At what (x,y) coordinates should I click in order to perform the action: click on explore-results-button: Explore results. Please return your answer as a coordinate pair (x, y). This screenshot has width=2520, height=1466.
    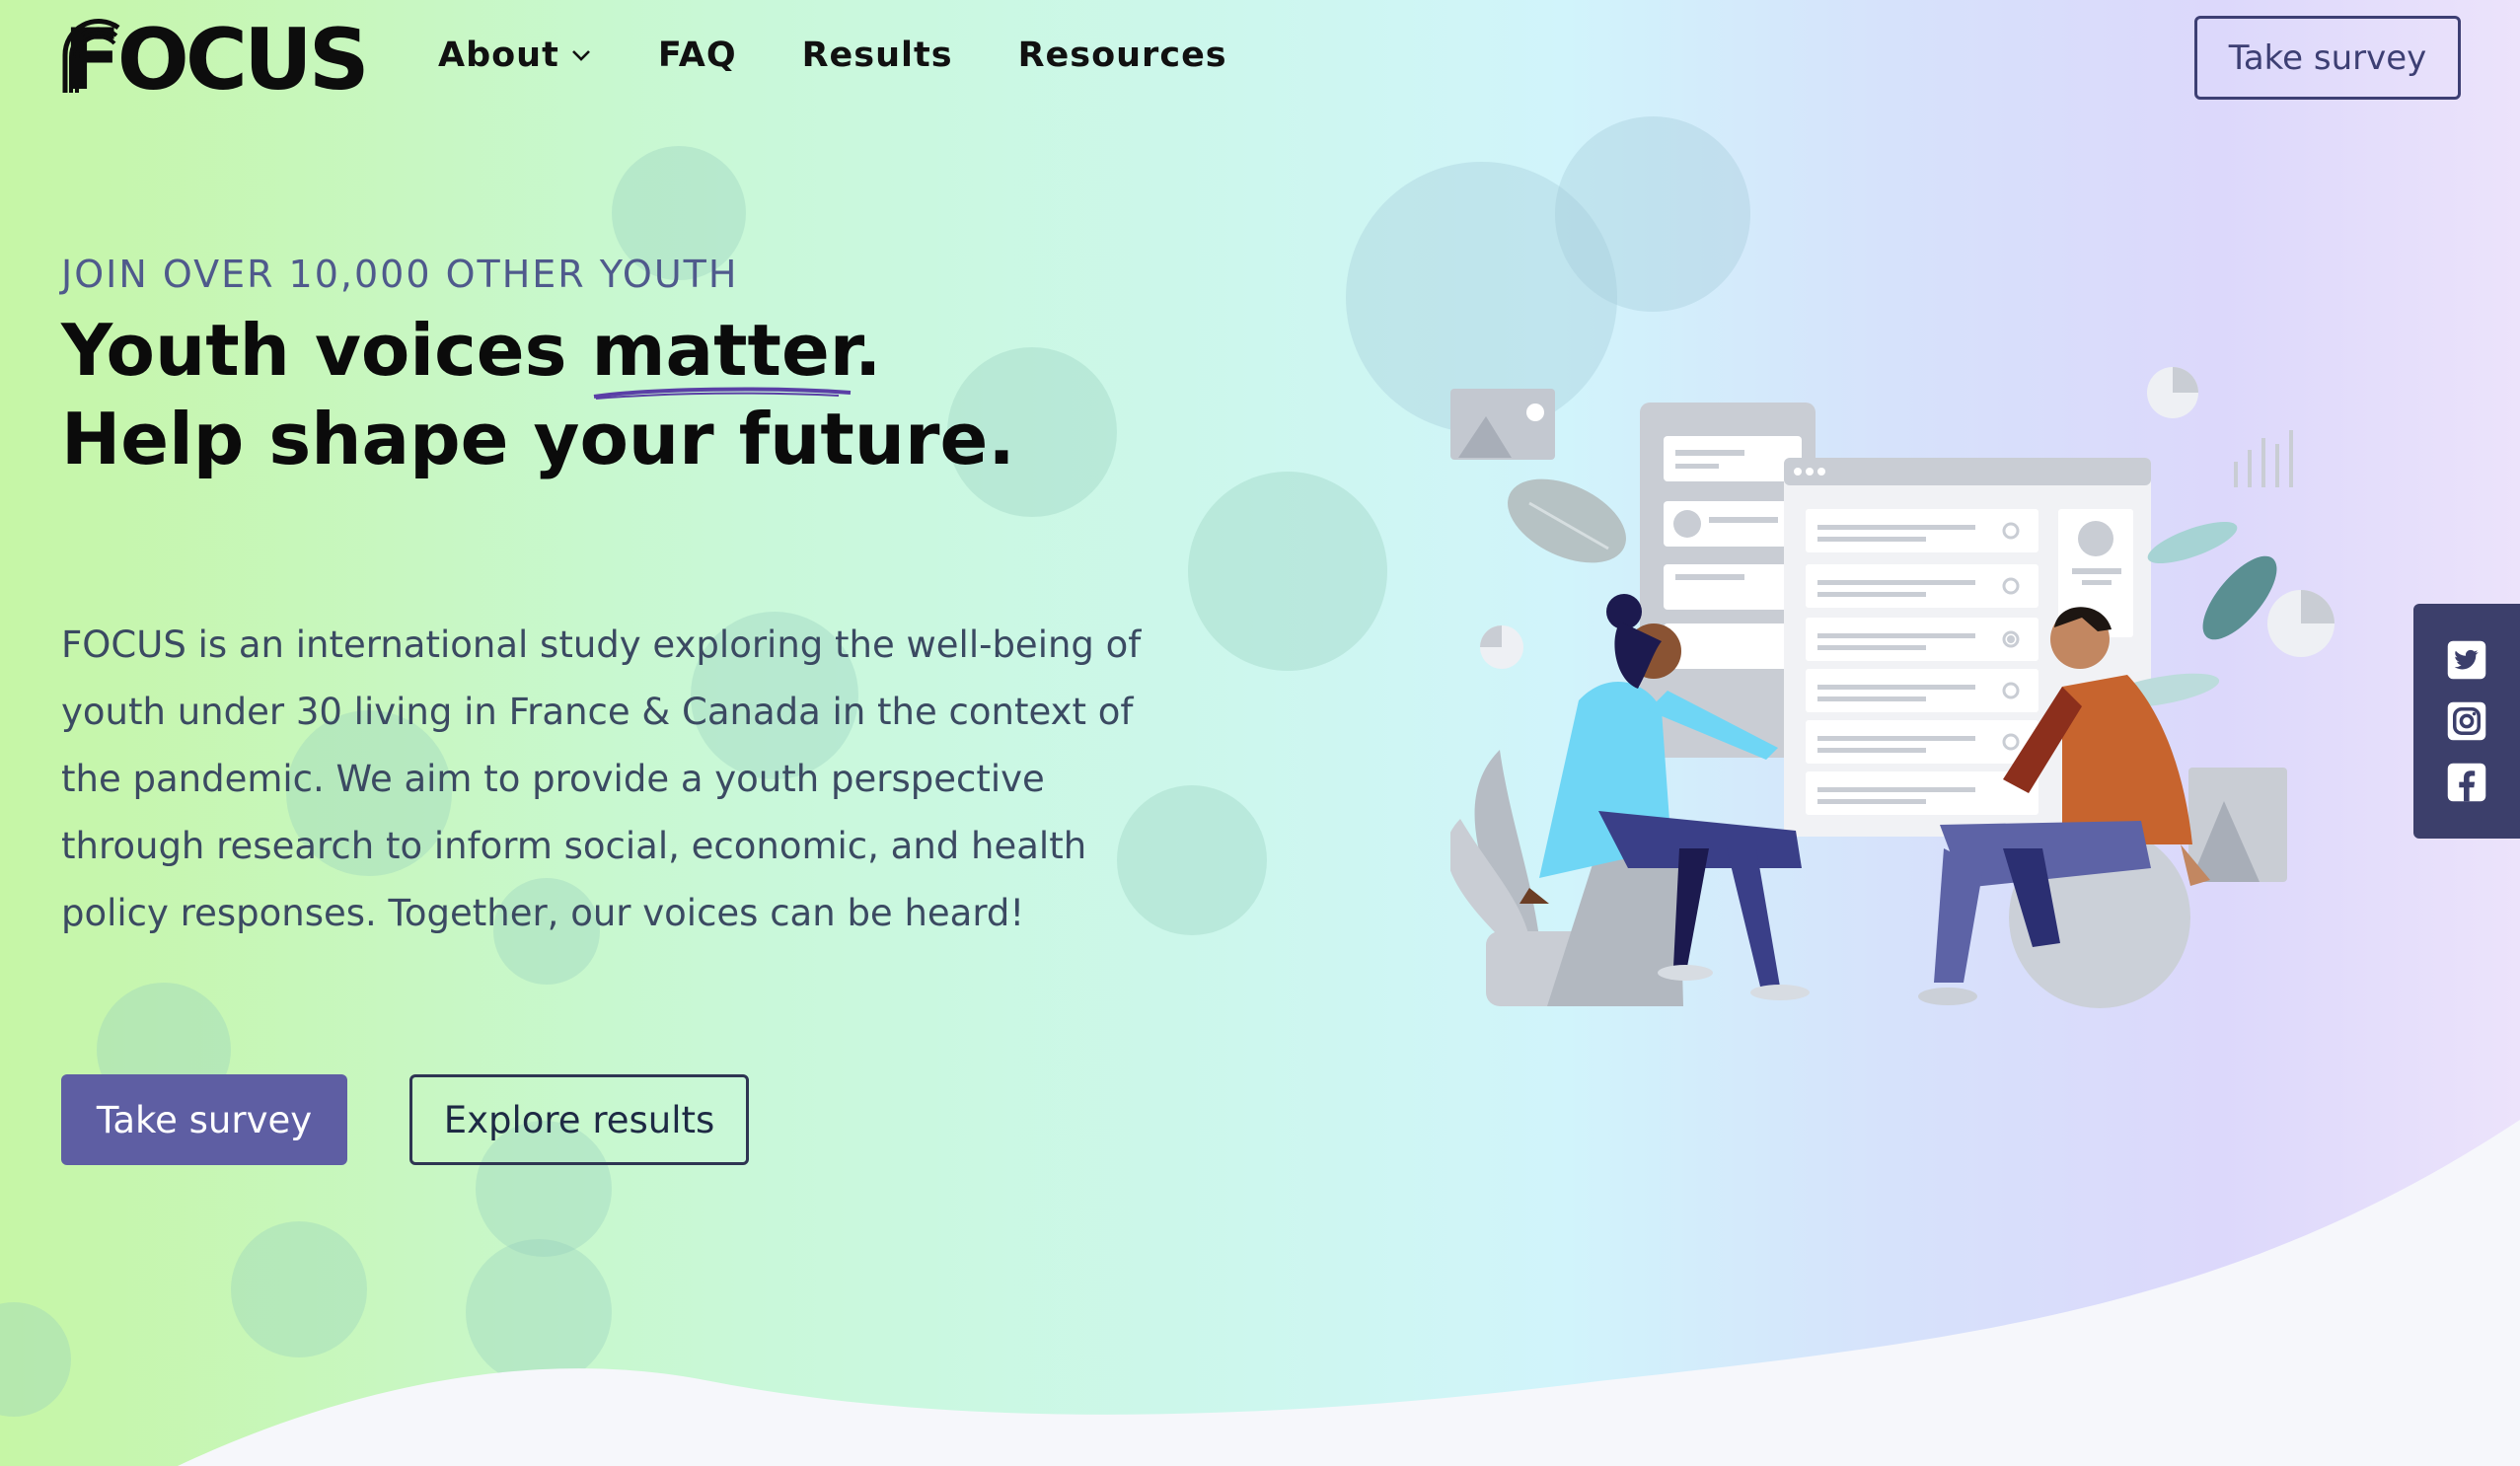
    Looking at the image, I should click on (579, 1119).